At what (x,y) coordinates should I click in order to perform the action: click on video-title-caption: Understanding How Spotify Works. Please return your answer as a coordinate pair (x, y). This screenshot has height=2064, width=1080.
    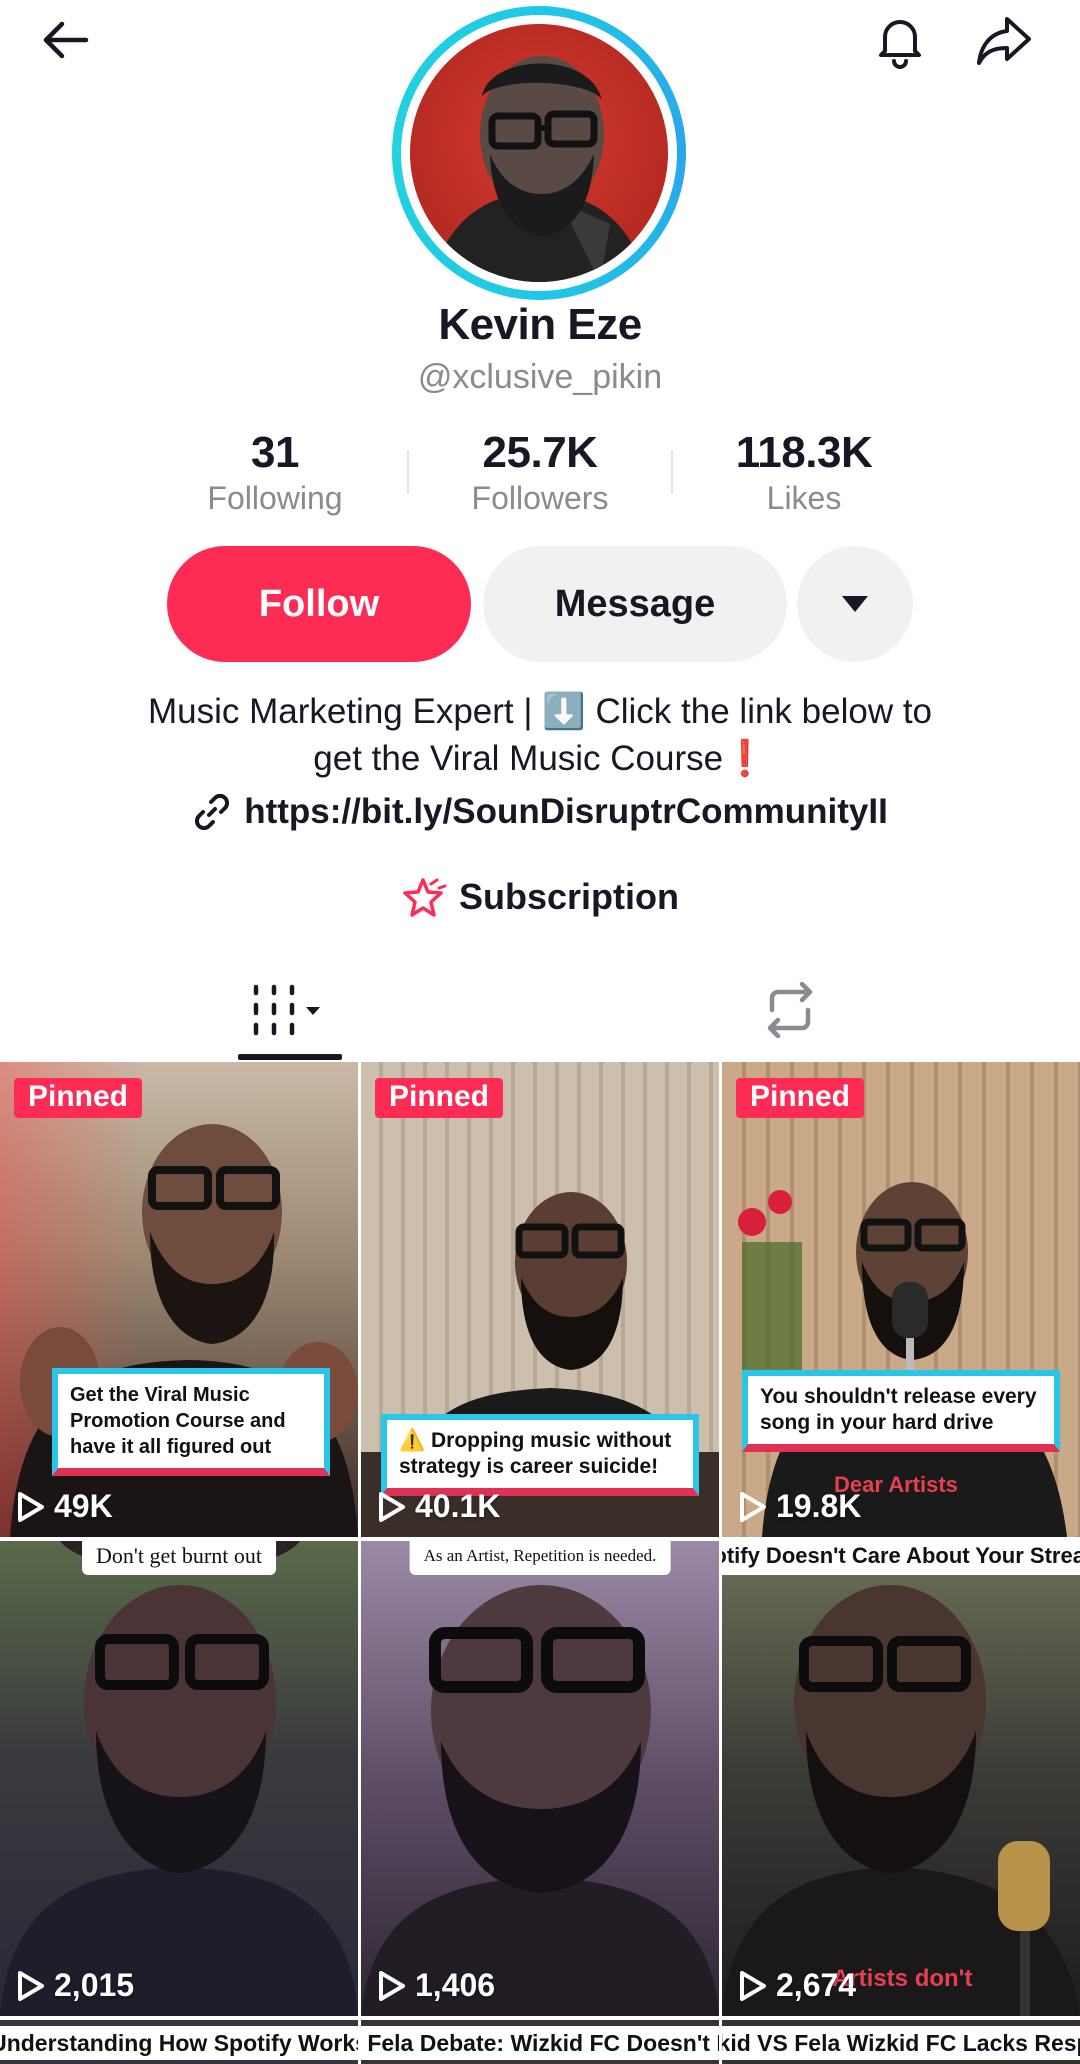
    Looking at the image, I should click on (179, 2043).